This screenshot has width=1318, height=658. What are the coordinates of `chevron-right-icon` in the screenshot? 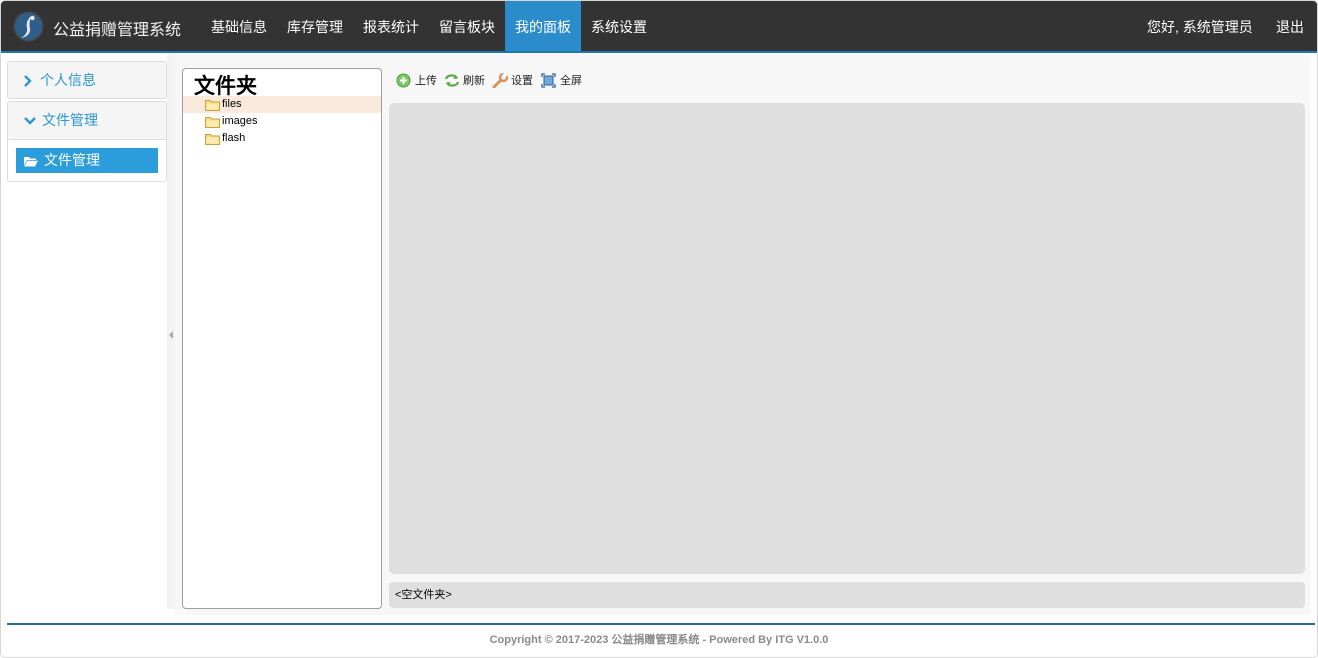 It's located at (28, 81).